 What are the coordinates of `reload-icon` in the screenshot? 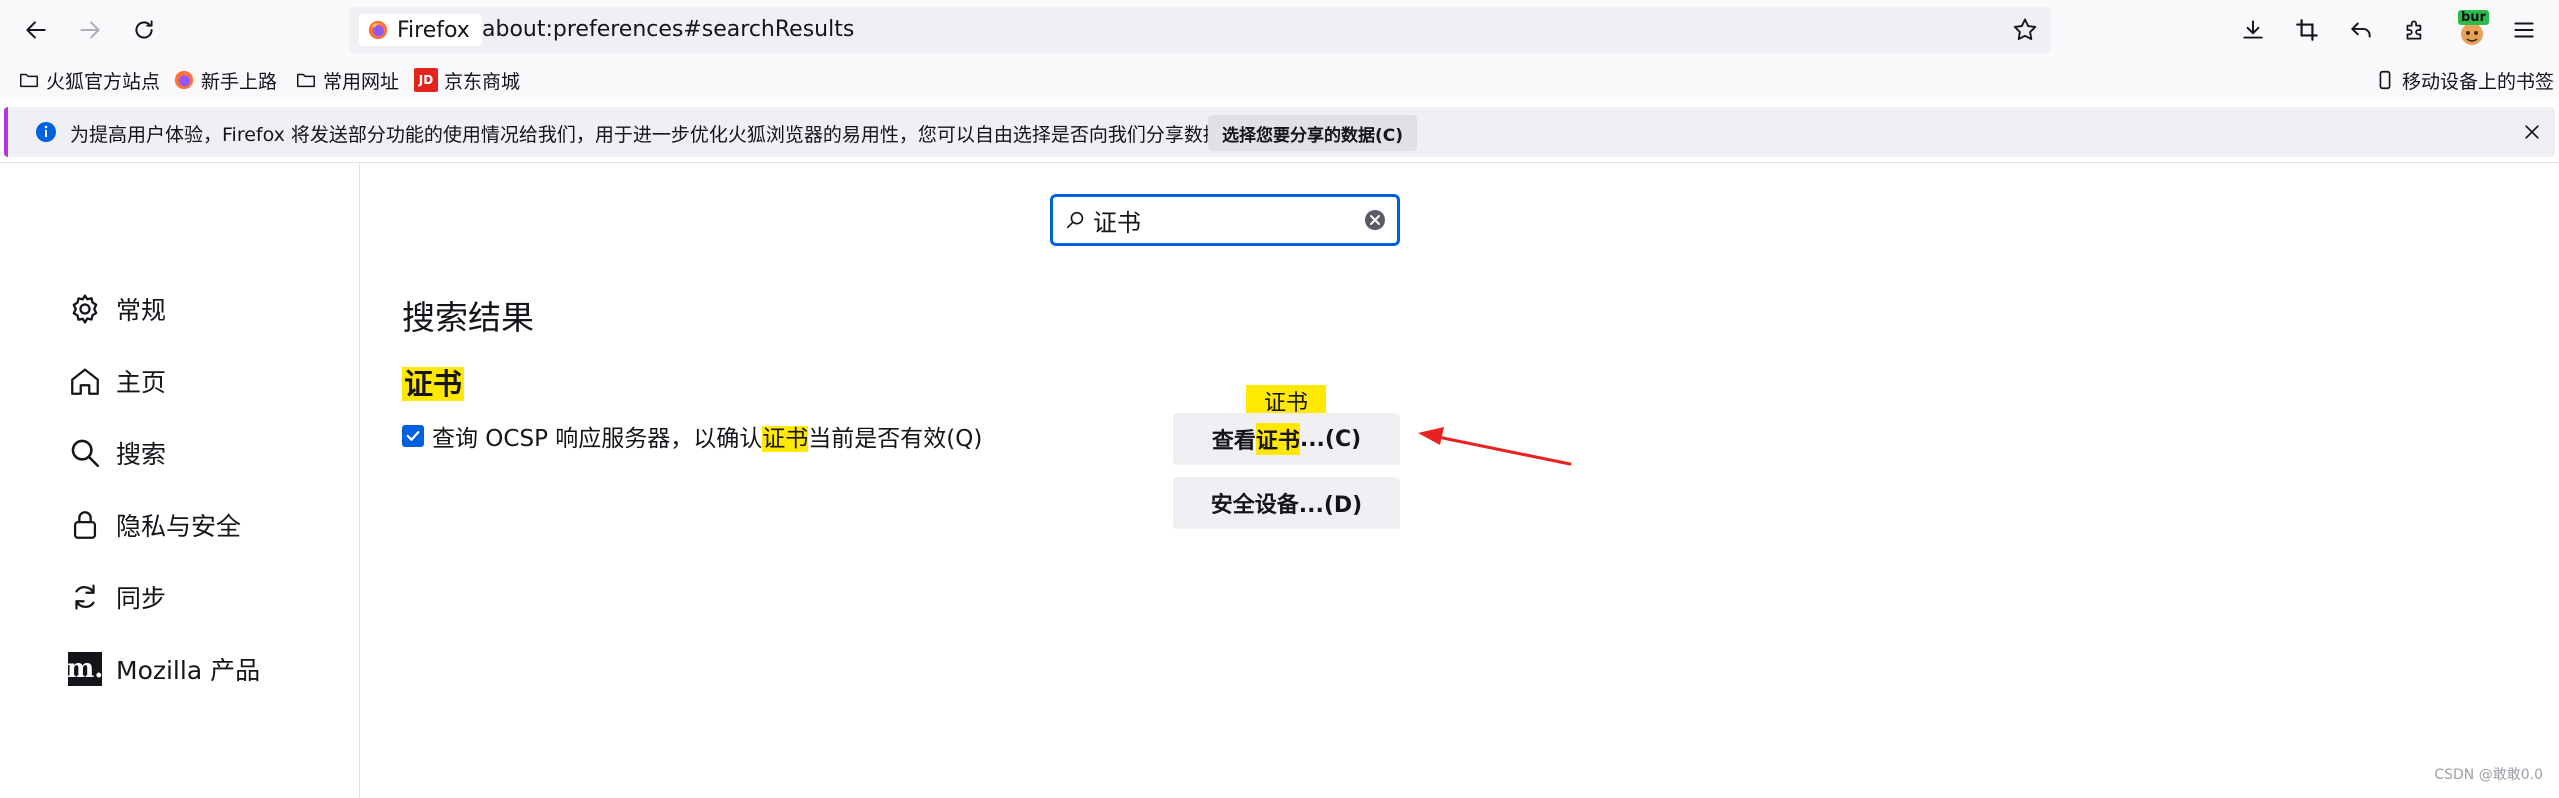 It's located at (144, 29).